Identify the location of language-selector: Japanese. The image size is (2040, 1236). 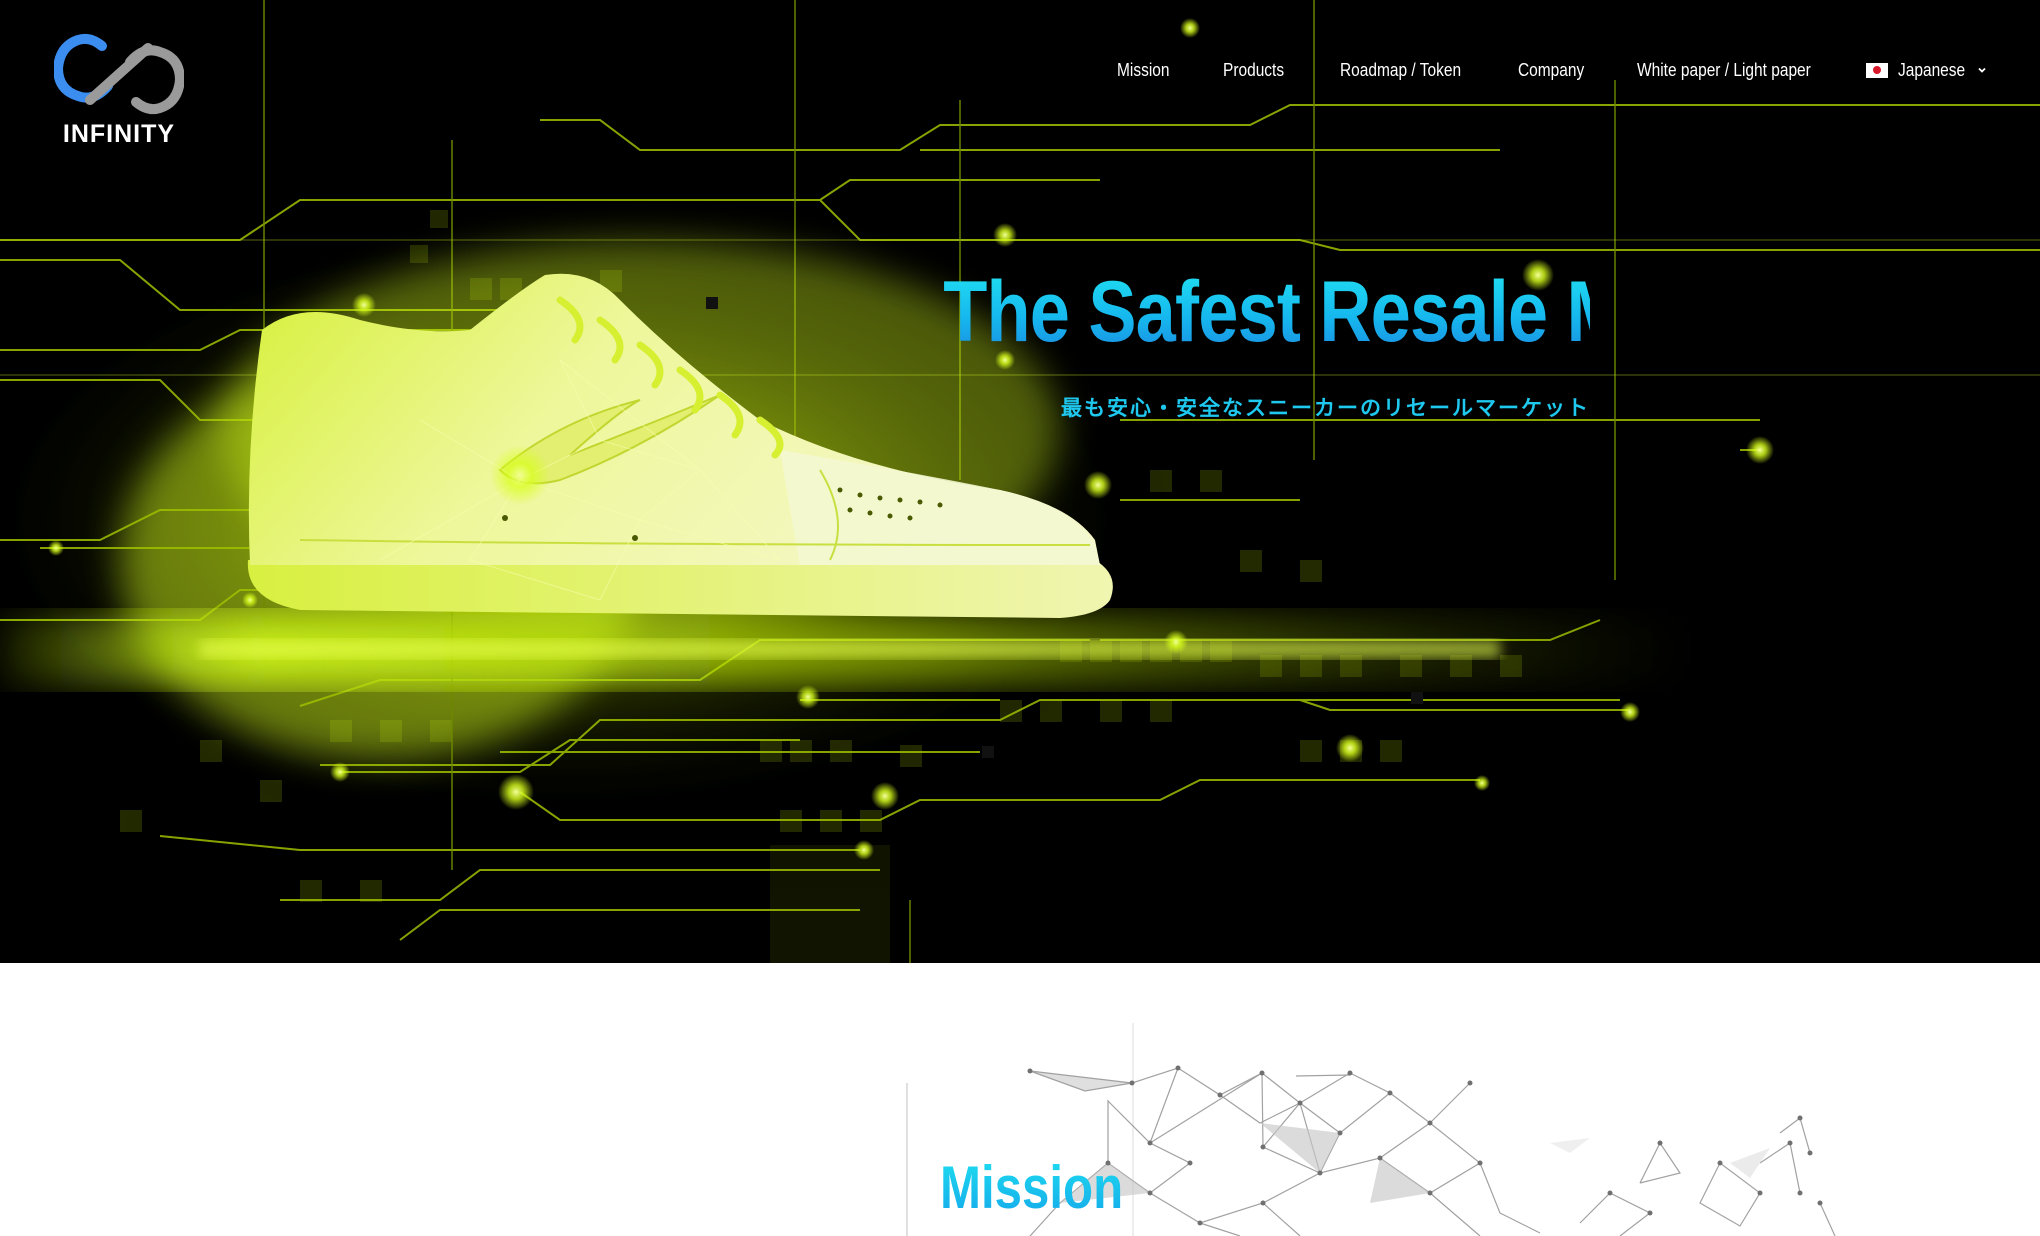
(1927, 70).